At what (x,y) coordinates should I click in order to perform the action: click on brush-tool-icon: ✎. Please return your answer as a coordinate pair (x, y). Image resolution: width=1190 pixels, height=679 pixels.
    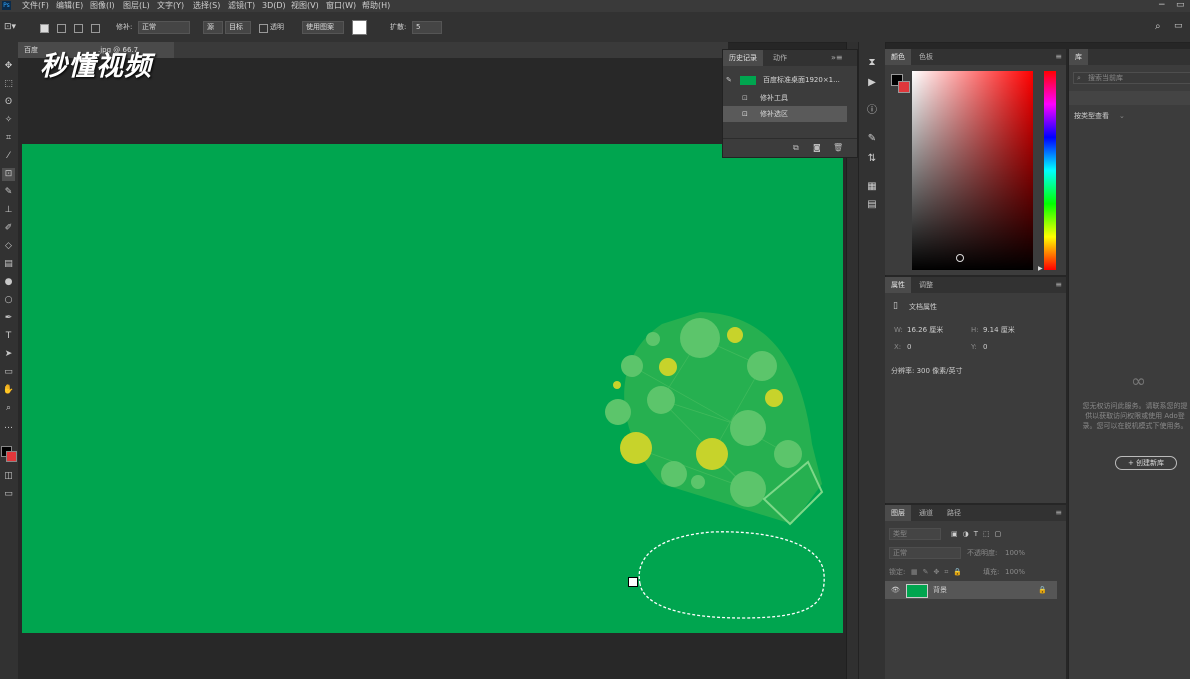
    Looking at the image, I should click on (8, 192).